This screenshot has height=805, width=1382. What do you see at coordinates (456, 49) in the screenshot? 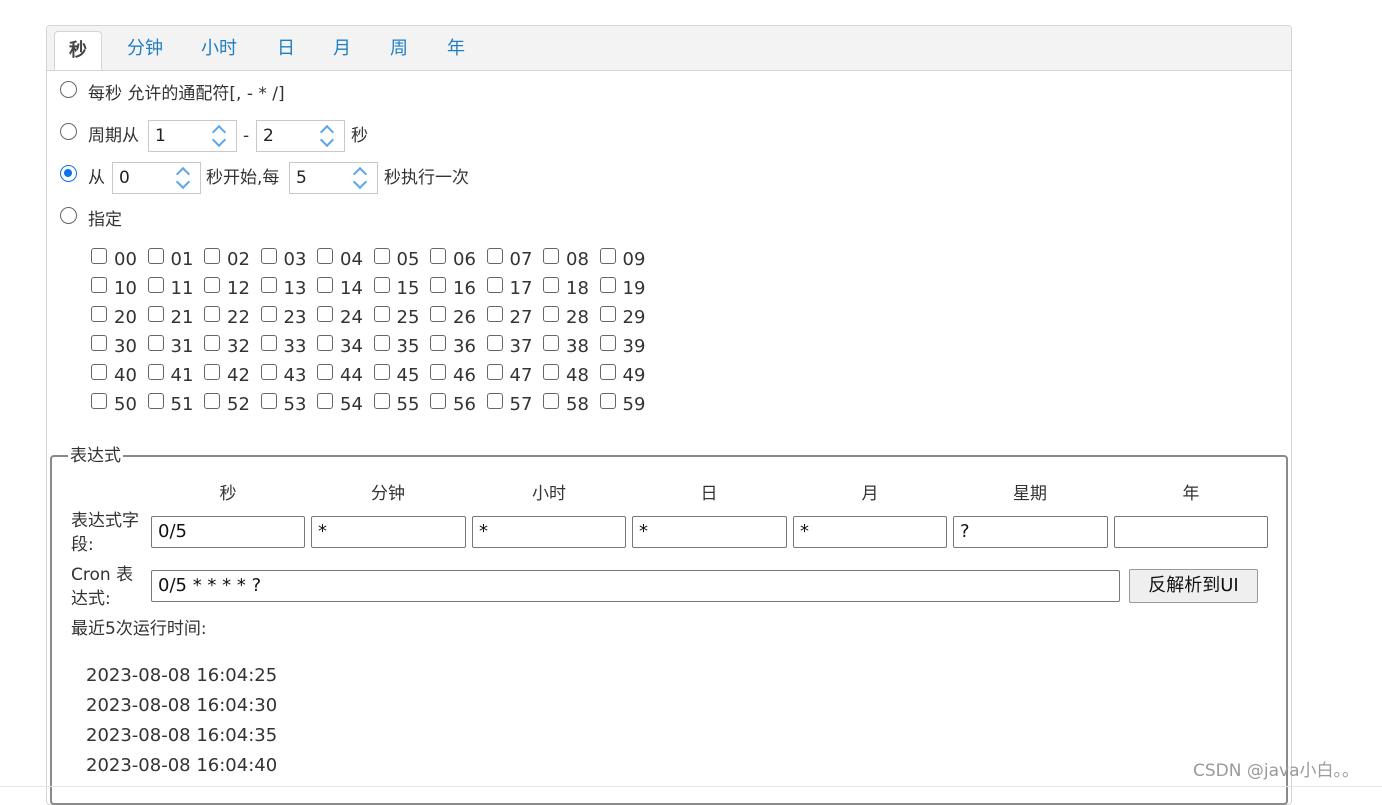
I see `tab-year: 年` at bounding box center [456, 49].